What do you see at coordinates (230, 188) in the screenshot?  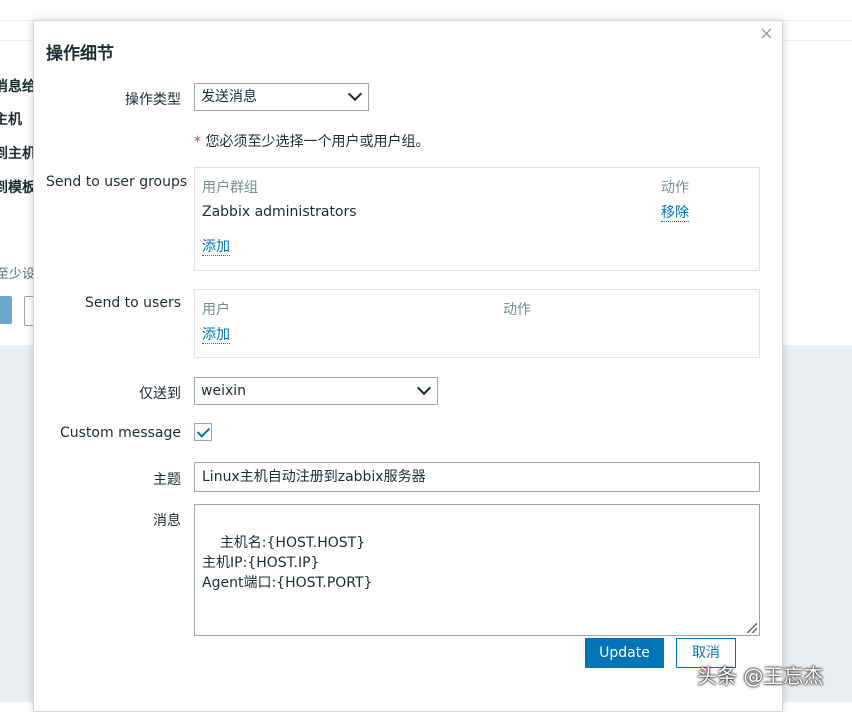 I see `user-groups-column-header: 用户群组` at bounding box center [230, 188].